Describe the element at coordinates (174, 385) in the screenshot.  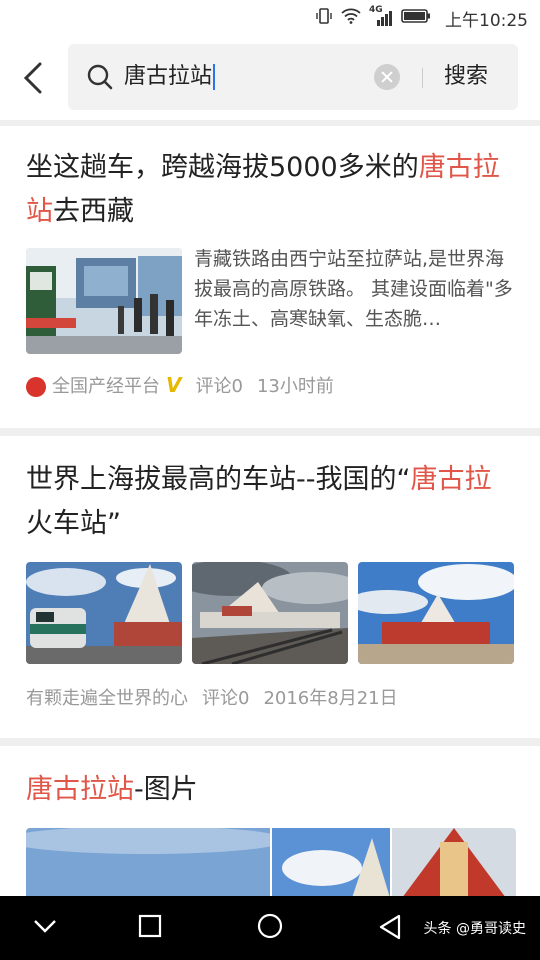
I see `verified-badge: V` at that location.